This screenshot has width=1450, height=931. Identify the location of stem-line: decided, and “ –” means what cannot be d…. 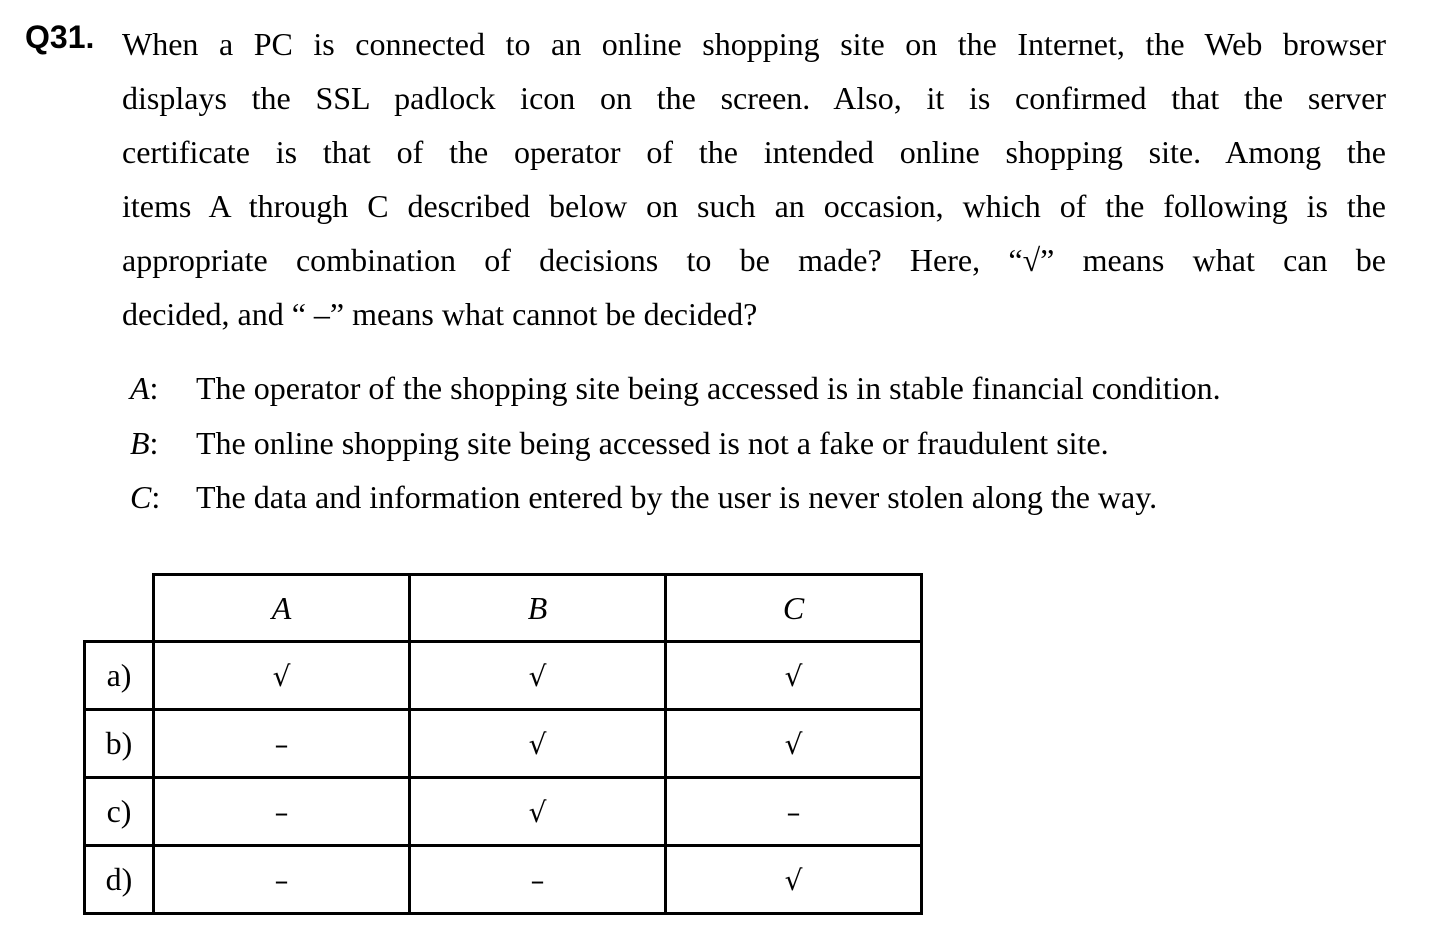
(440, 314).